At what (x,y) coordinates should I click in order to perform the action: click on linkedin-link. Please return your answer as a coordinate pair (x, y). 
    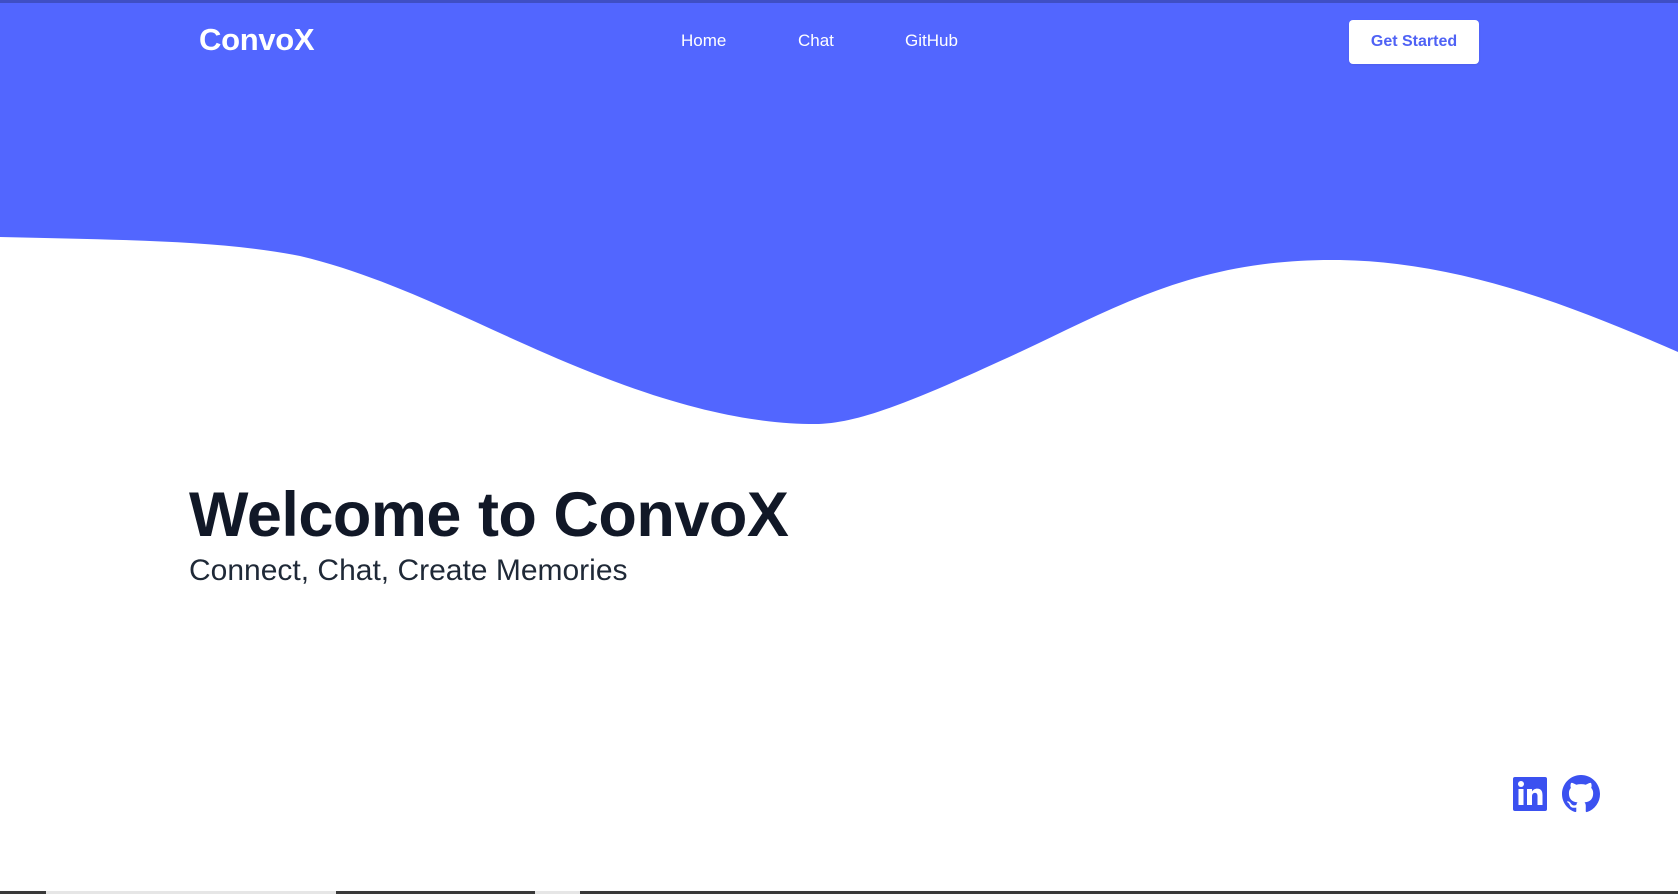
    Looking at the image, I should click on (1531, 794).